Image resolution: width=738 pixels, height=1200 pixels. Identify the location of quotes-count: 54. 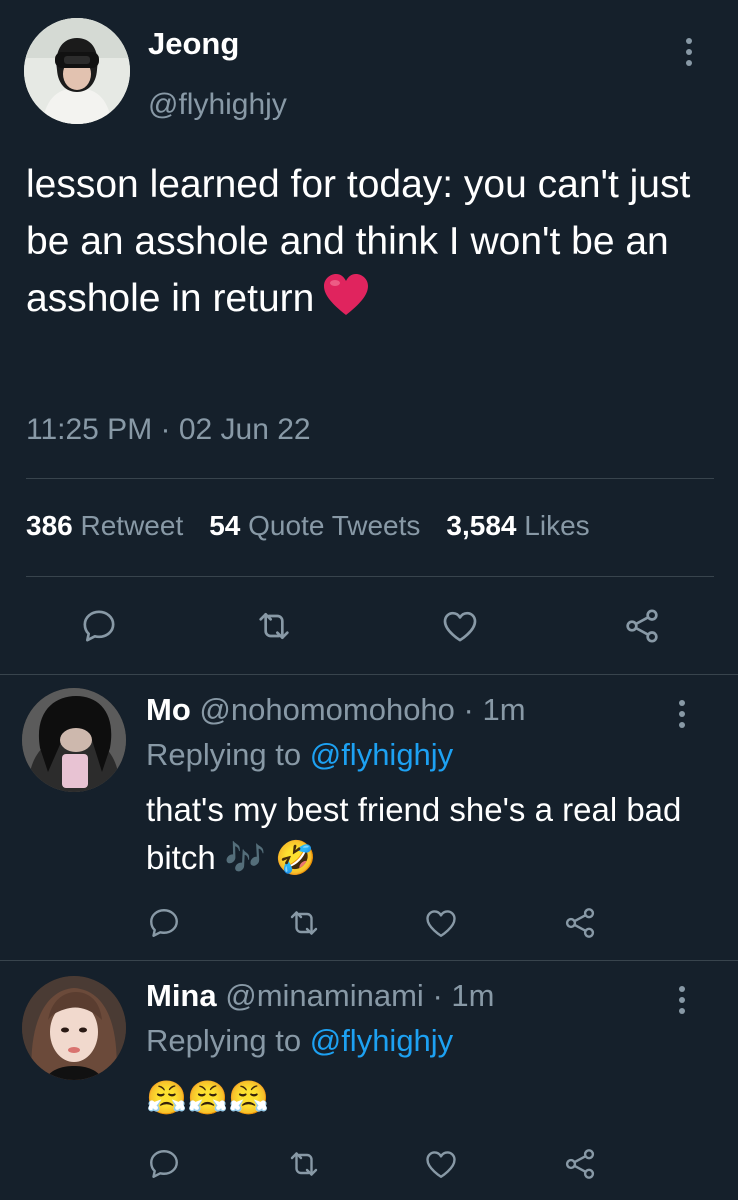
(224, 525).